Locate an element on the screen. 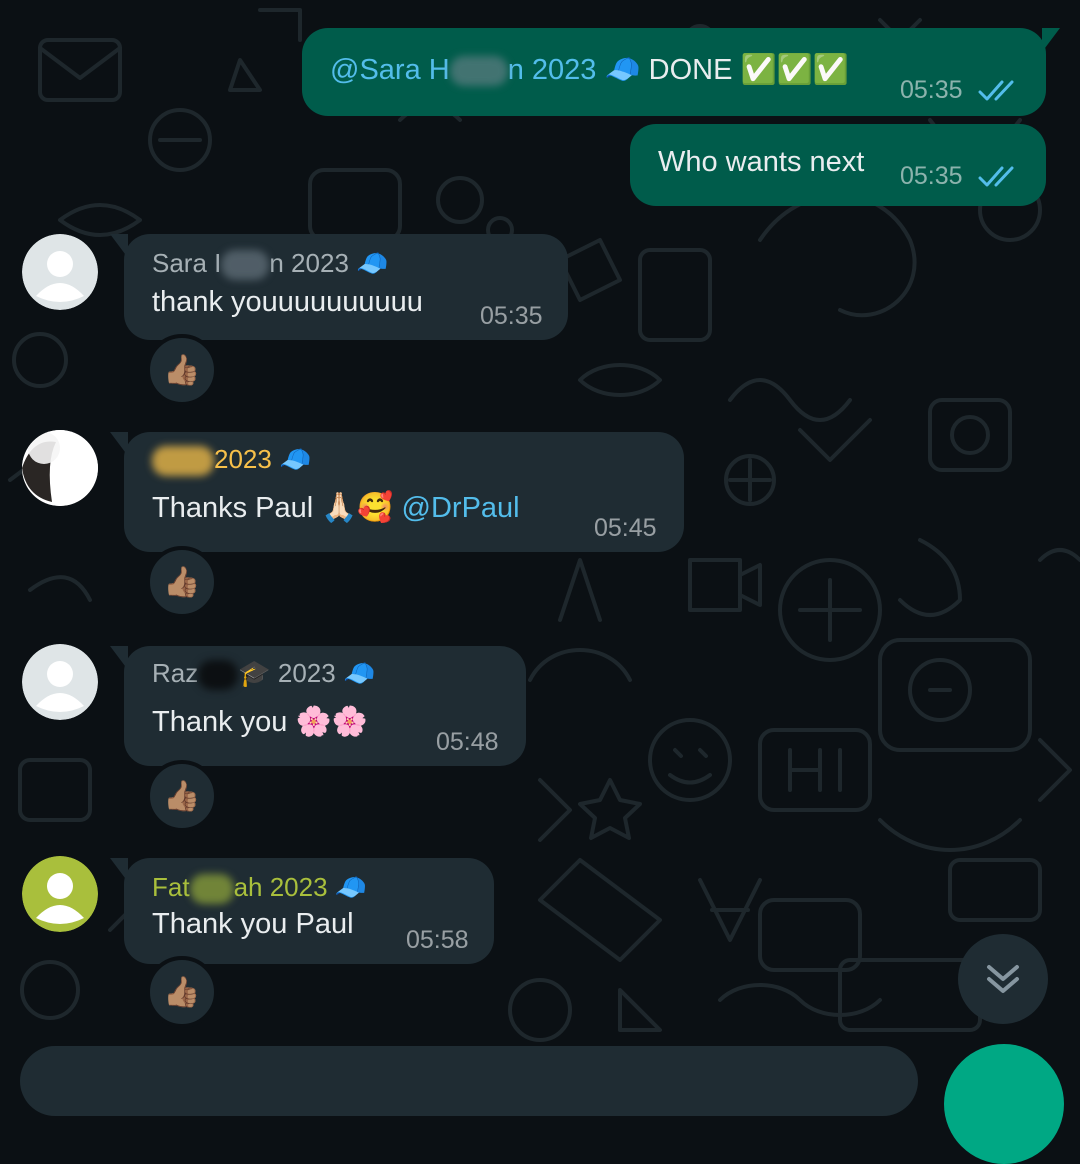  message-time: 05:48 is located at coordinates (467, 742).